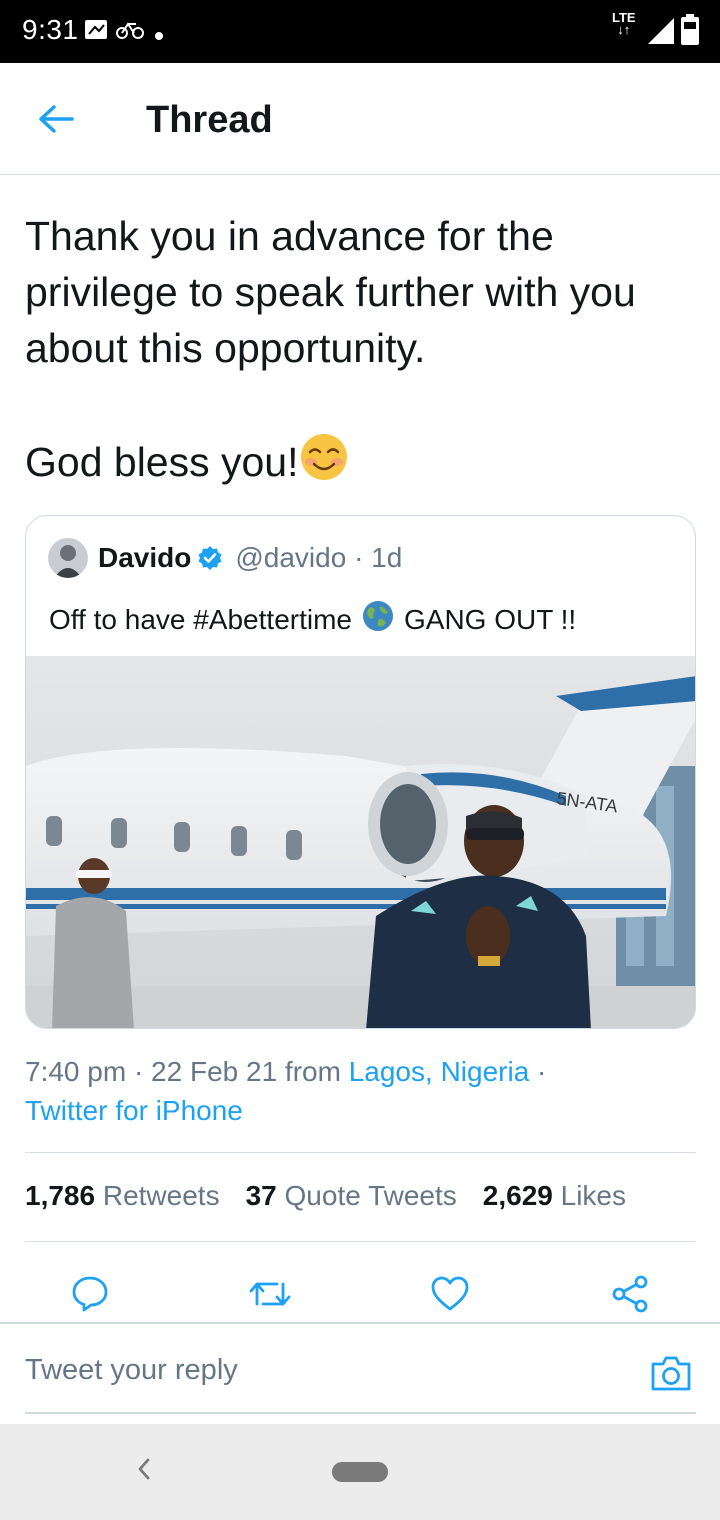  I want to click on reply-bar, so click(360, 1368).